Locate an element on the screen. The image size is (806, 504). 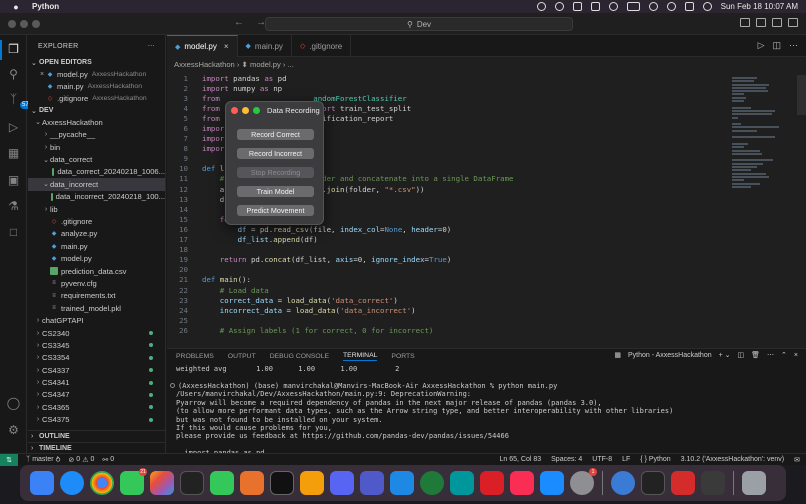
cursor-position: Ln 65, Col 83 is located at coordinates (520, 460).